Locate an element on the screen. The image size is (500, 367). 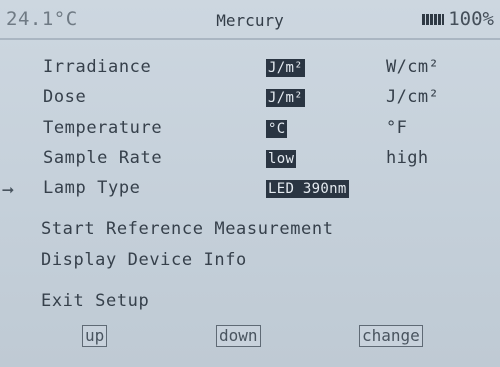
exit-setup: Exit Setup is located at coordinates (95, 301).